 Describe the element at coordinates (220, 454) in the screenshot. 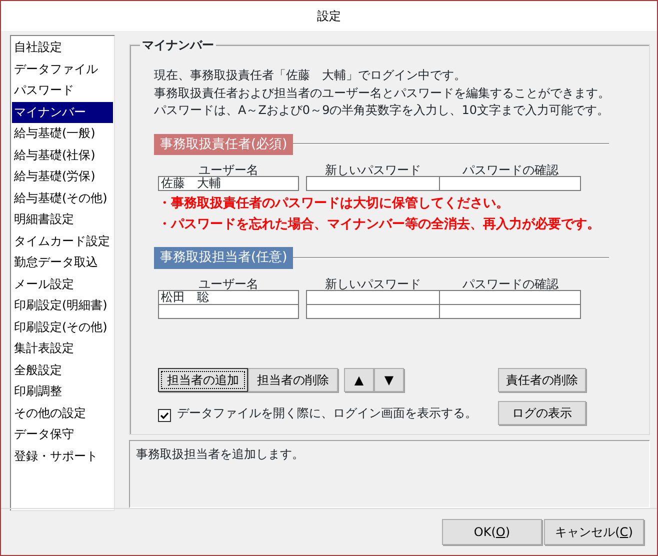

I see `status-text: 事務取扱担当者を追加します。` at that location.